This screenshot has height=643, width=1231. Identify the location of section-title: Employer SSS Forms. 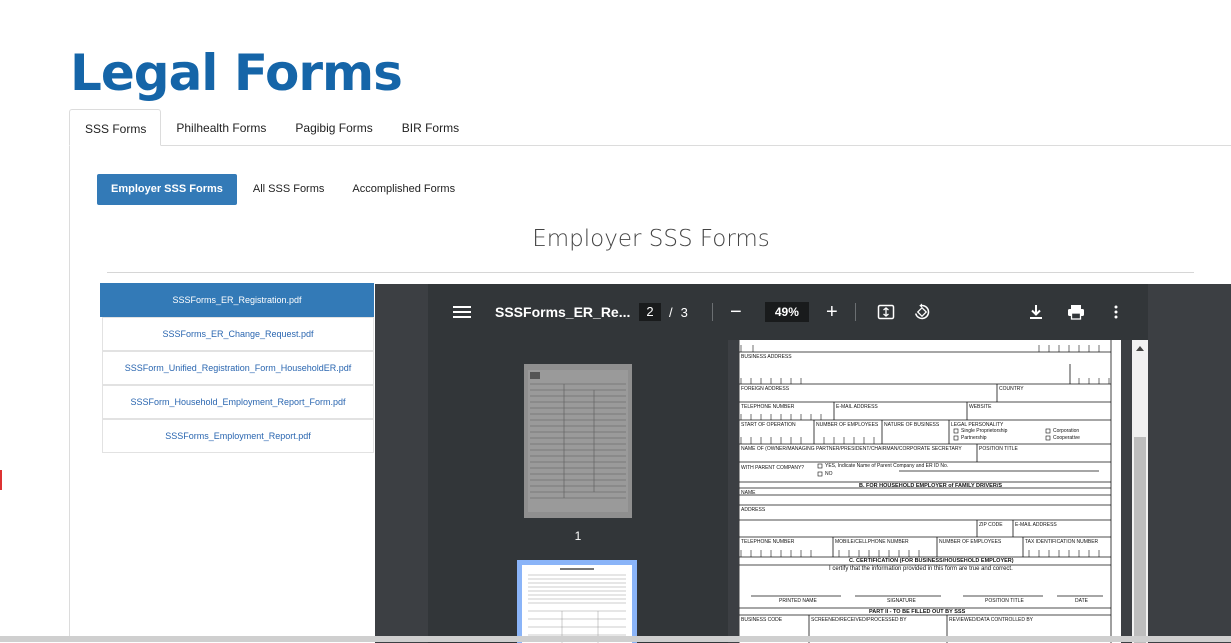
(651, 239).